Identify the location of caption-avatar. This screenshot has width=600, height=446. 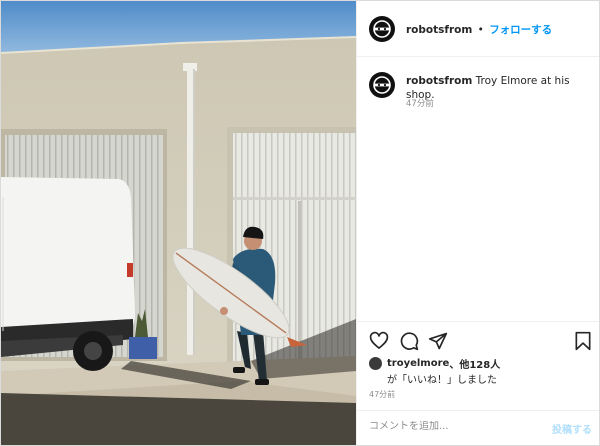
(382, 85).